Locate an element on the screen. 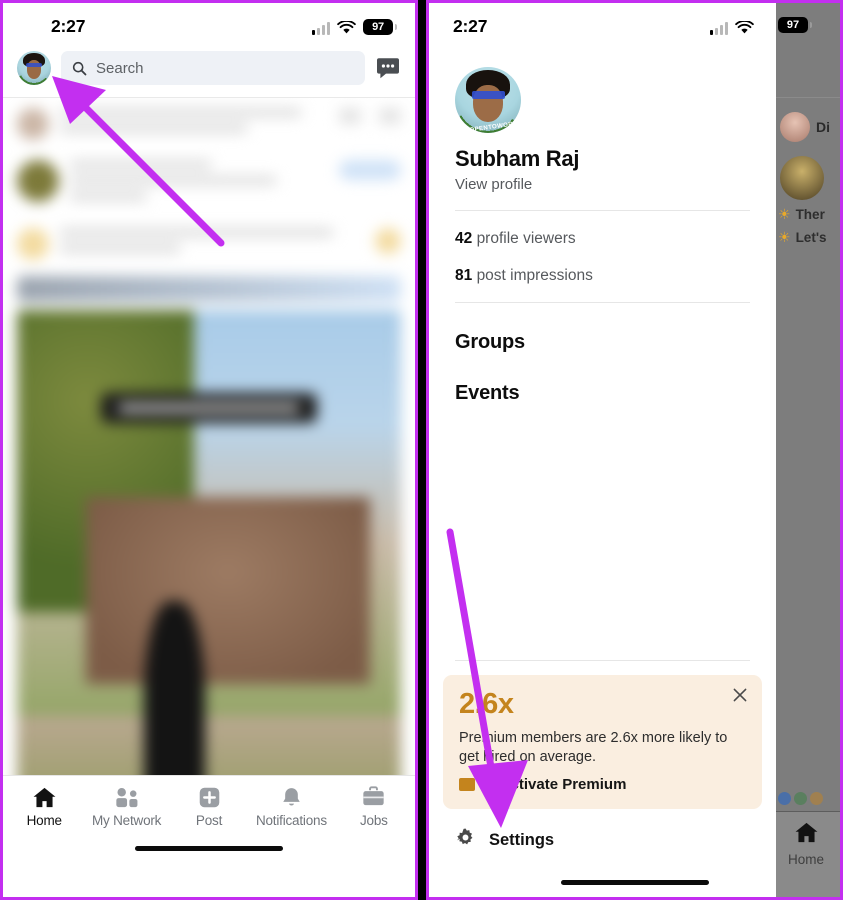 The image size is (843, 900). dimmed-list-item is located at coordinates (806, 171).